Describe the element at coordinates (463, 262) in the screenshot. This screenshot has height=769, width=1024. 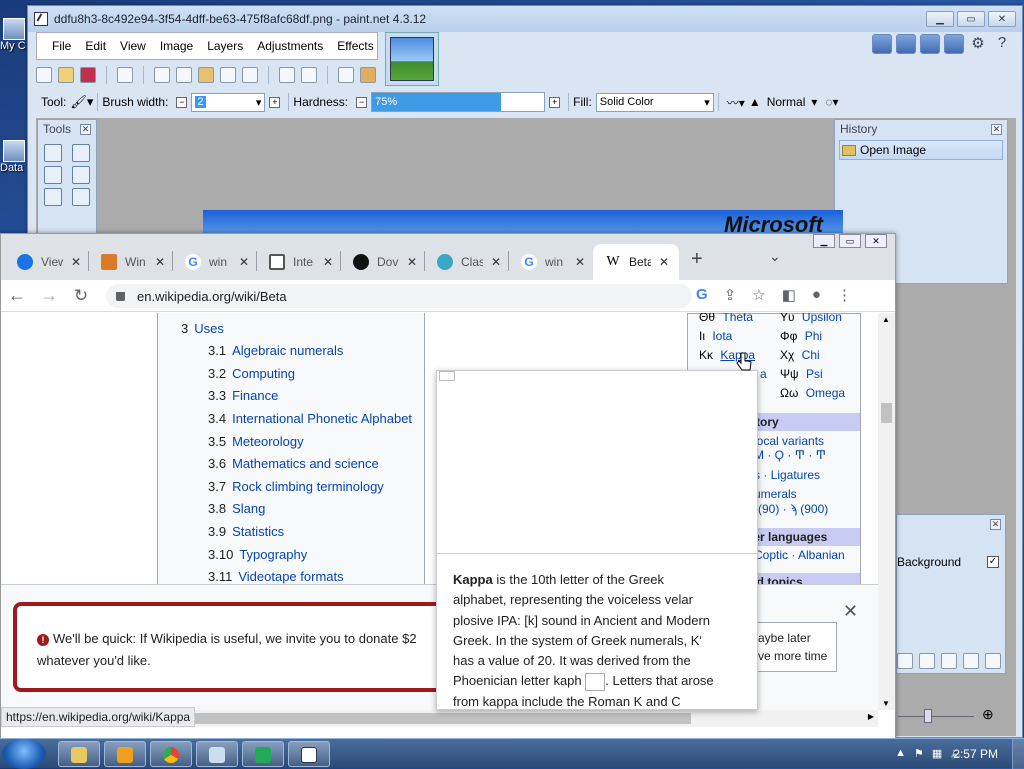
I see `browser-tab: Clas ✕` at that location.